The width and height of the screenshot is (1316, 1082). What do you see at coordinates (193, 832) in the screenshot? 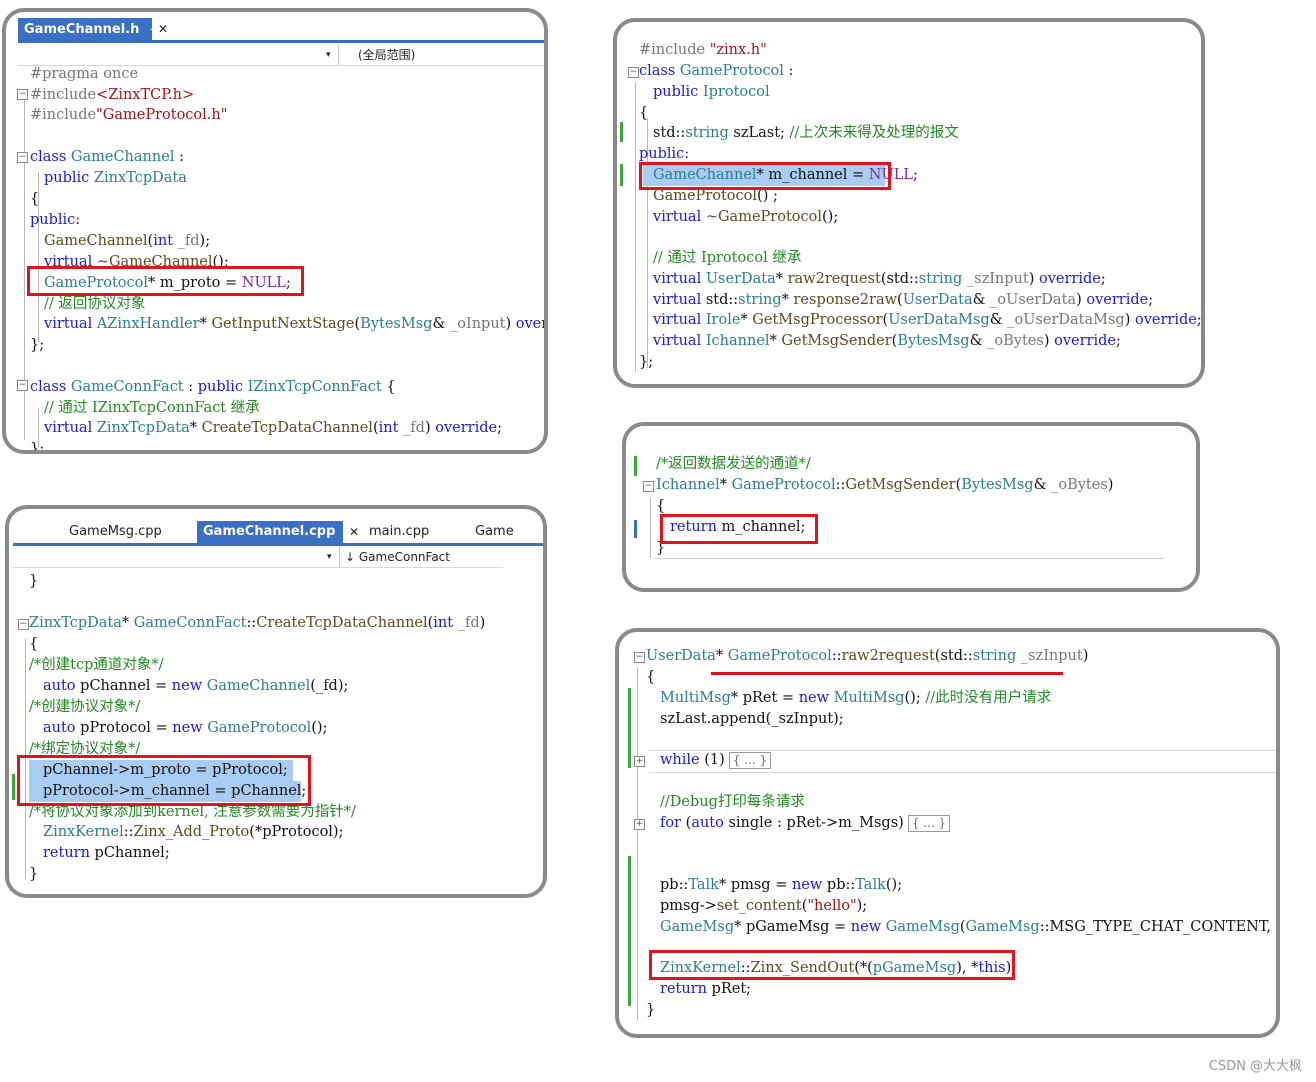
I see `code-line: ZinxKernel::Zinx_Add_Proto(*pProtocol);` at bounding box center [193, 832].